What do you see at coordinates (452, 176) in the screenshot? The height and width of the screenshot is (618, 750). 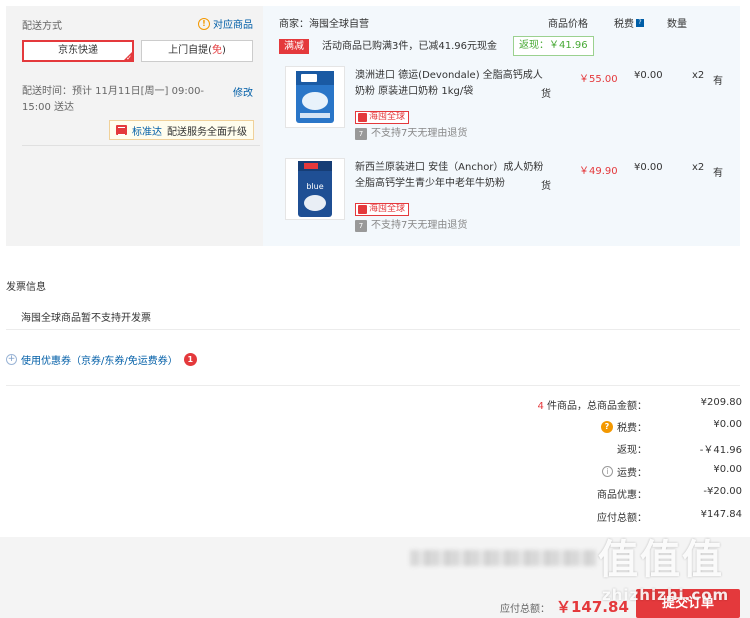 I see `product-name: 新西兰原装进口 安佳（Anchor）成人奶粉 全脂高钙学生青少年中老年牛奶粉` at bounding box center [452, 176].